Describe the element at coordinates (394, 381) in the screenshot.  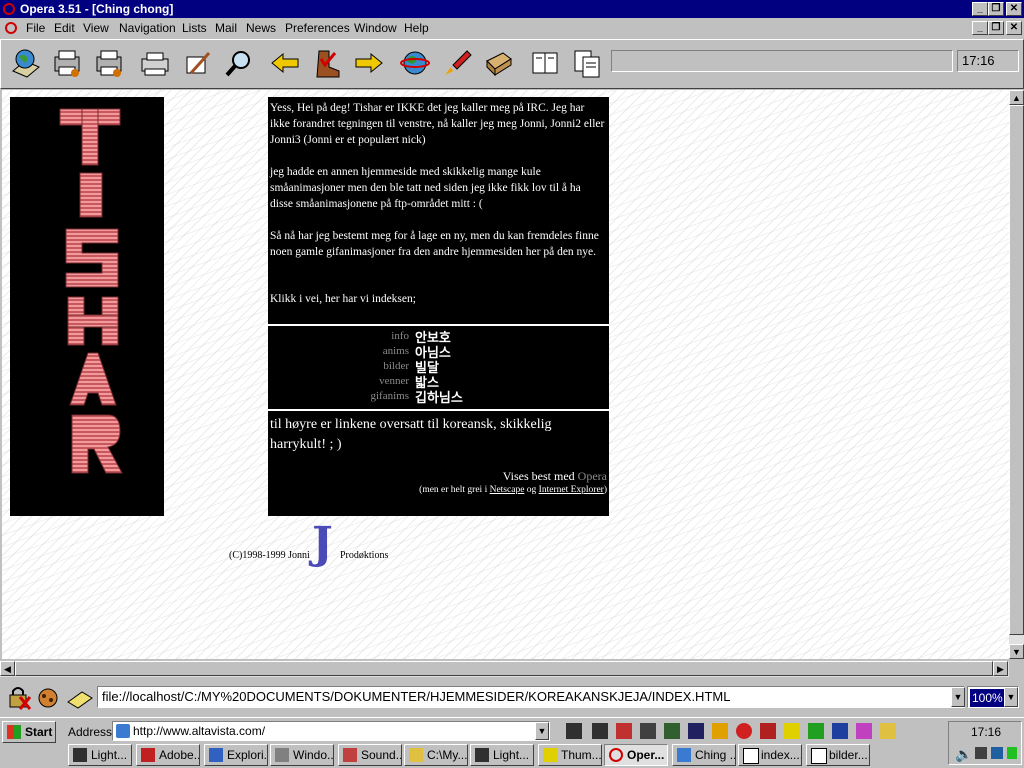
I see `nav-link-venner: venner` at that location.